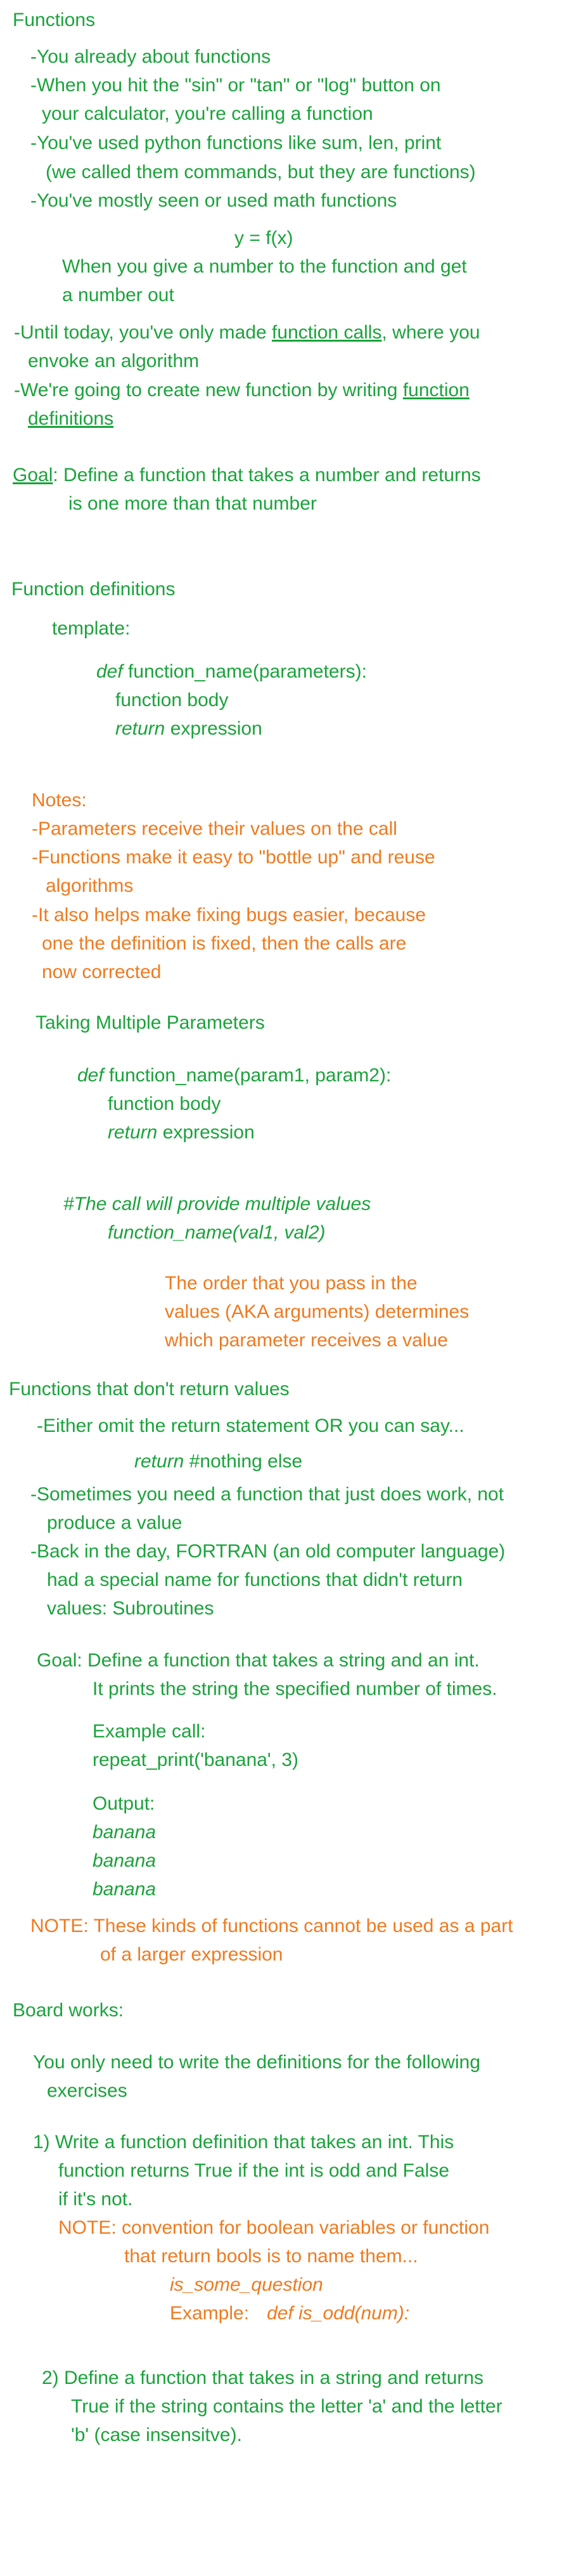 The image size is (588, 2576). What do you see at coordinates (306, 1341) in the screenshot?
I see `order-note: which parameter receives a value` at bounding box center [306, 1341].